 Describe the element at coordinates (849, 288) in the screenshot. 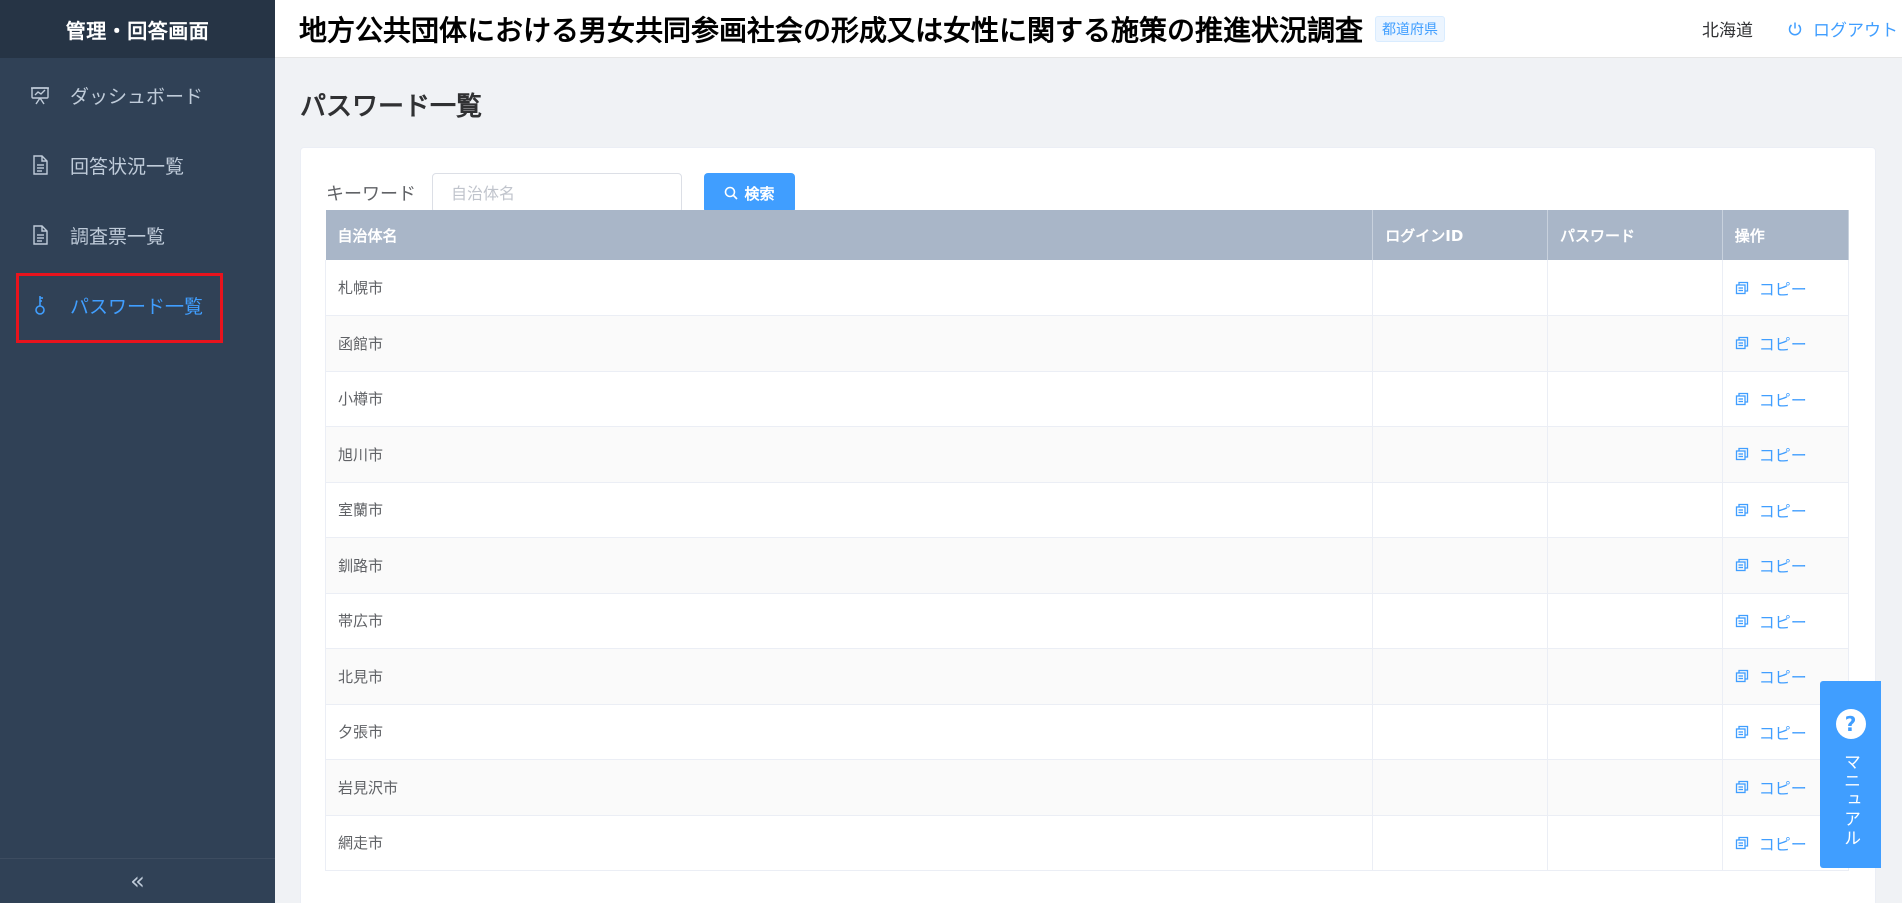

I see `municipality-name-cell: 札幌市` at that location.